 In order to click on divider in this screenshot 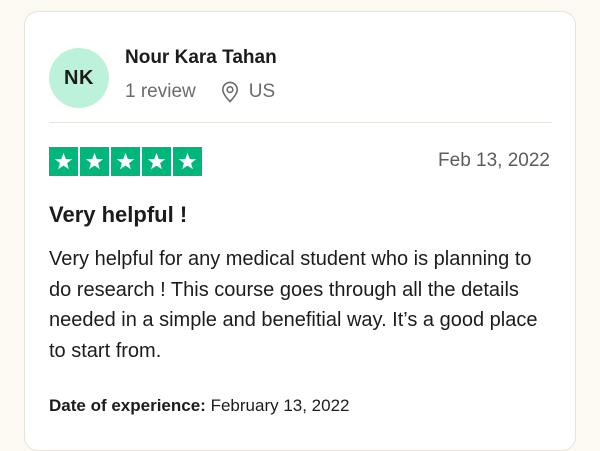, I will do `click(300, 122)`.